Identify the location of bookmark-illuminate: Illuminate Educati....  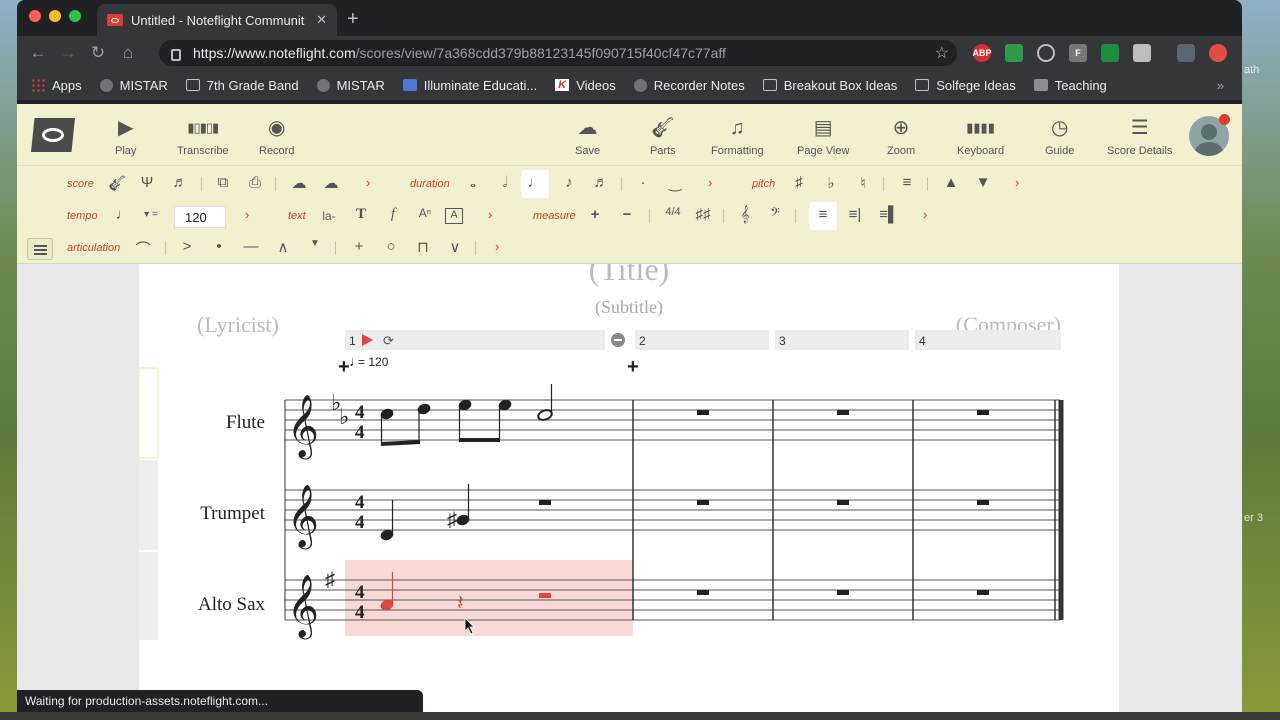
(469, 85).